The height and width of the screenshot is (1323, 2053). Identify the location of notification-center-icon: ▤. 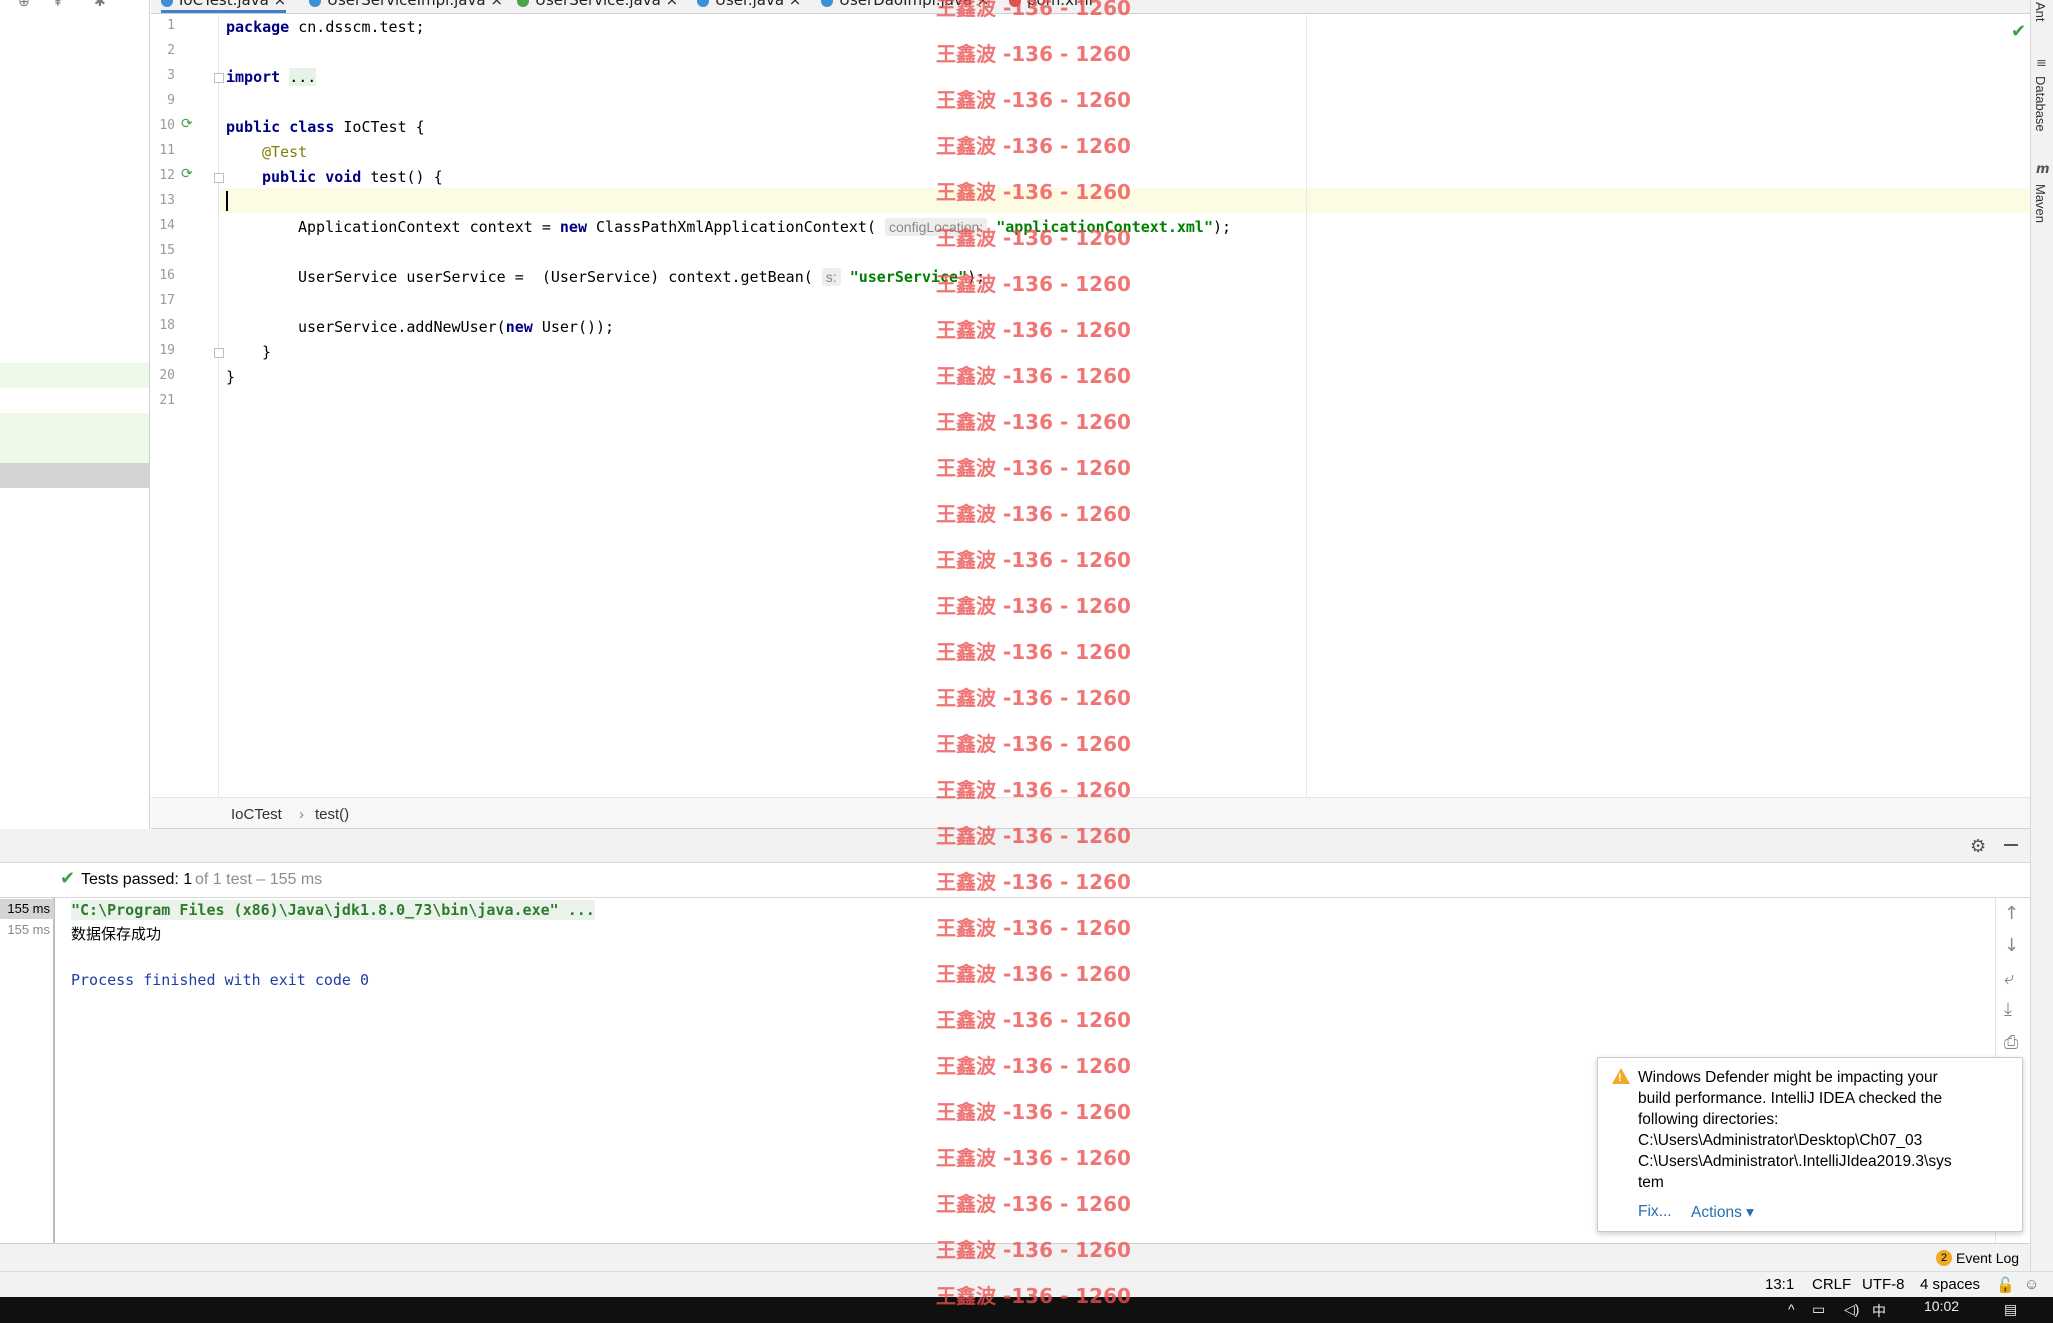
(2010, 1309).